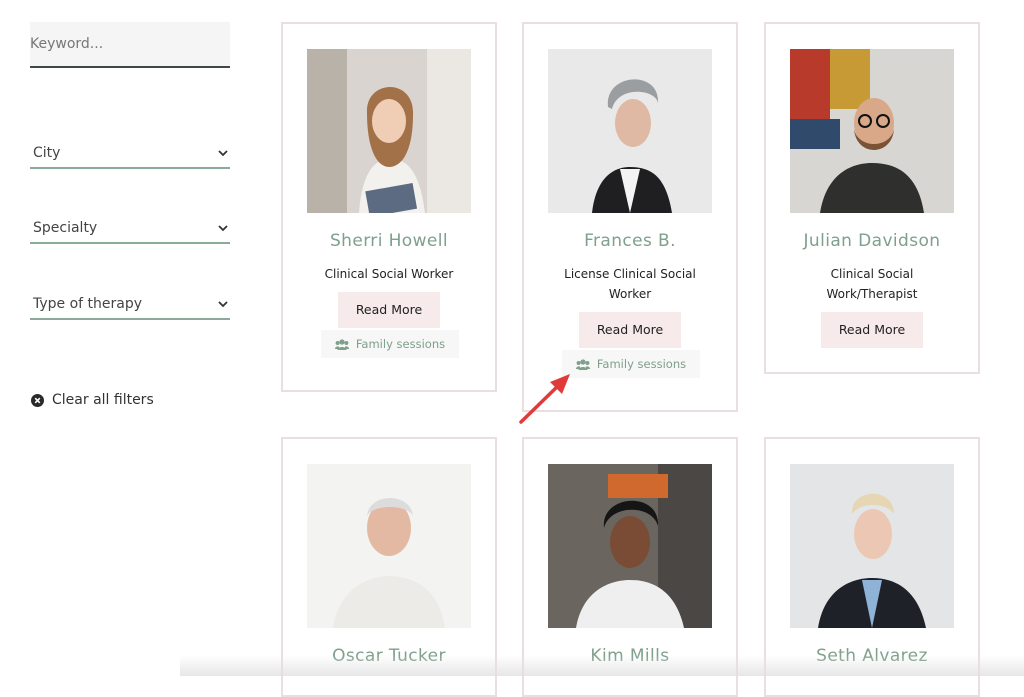 Image resolution: width=1024 pixels, height=697 pixels. What do you see at coordinates (872, 284) in the screenshot?
I see `therapist-role: Clinical Social Work/Therapist` at bounding box center [872, 284].